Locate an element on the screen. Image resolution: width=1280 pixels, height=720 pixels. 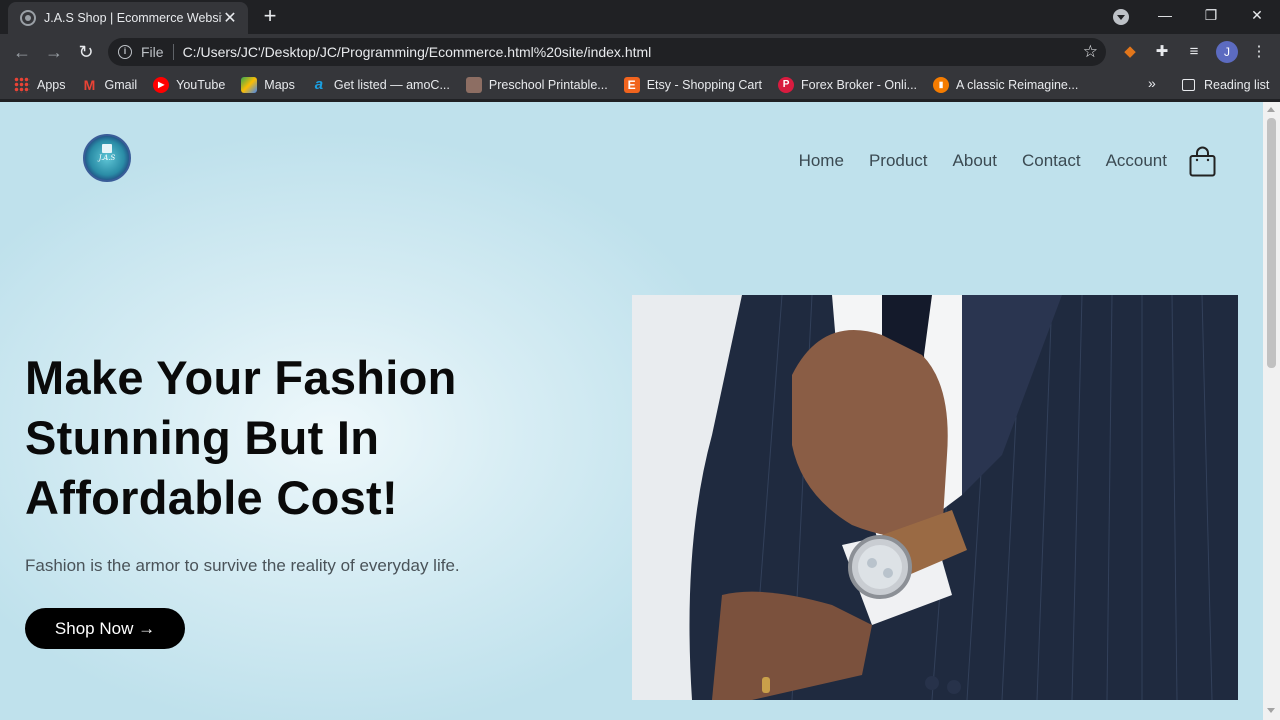
tab-close-icon: ✕ is located at coordinates (230, 18).